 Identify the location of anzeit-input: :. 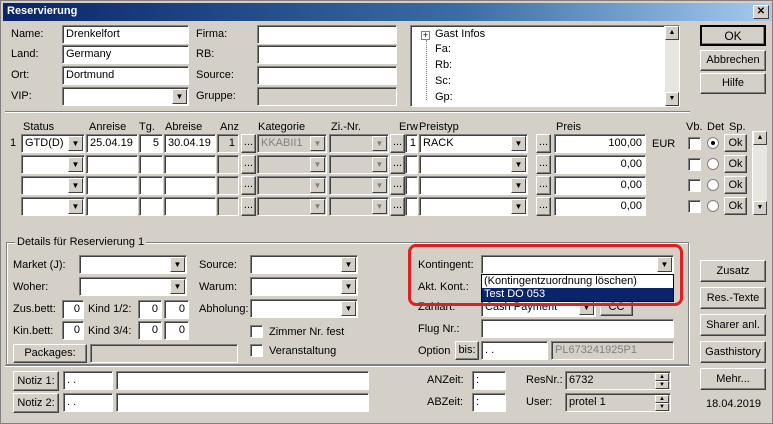
(489, 380).